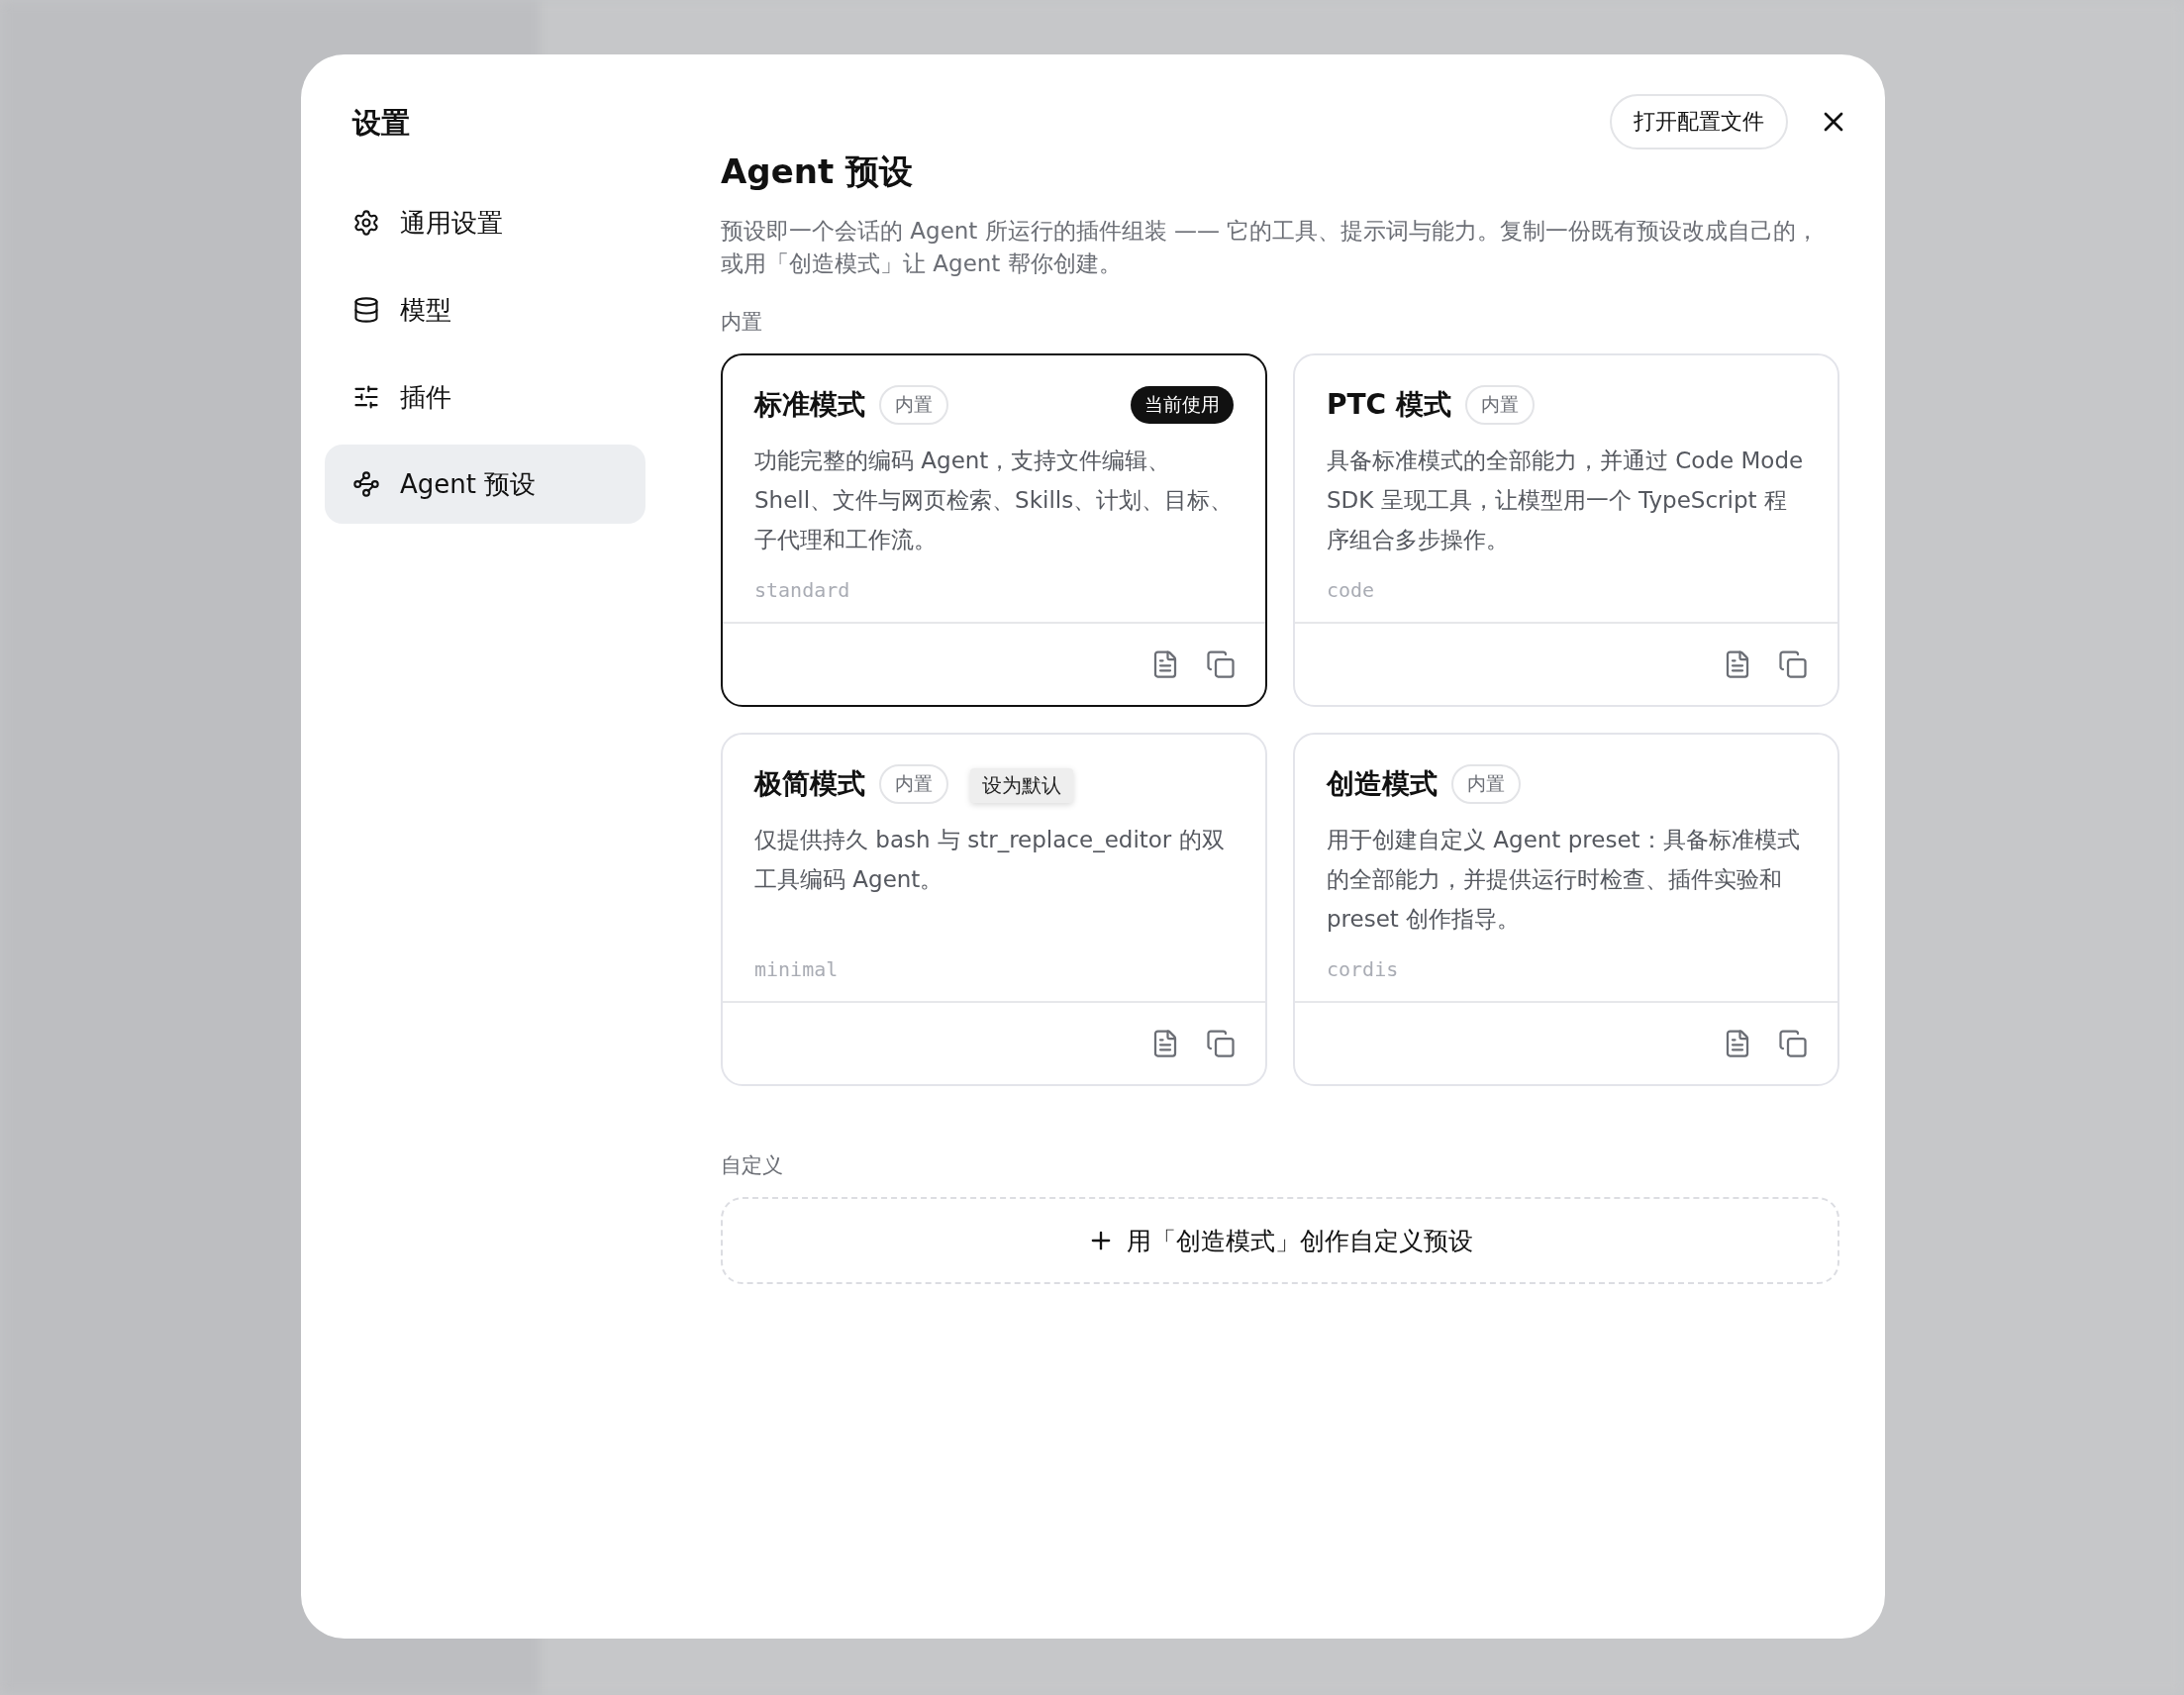  I want to click on section-label: 内置, so click(742, 322).